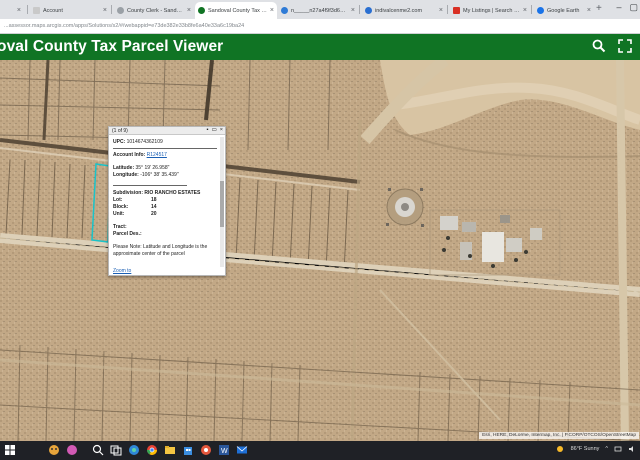 This screenshot has height=460, width=640. Describe the element at coordinates (12, 10) in the screenshot. I see `browser-tab-partial: a ×` at that location.